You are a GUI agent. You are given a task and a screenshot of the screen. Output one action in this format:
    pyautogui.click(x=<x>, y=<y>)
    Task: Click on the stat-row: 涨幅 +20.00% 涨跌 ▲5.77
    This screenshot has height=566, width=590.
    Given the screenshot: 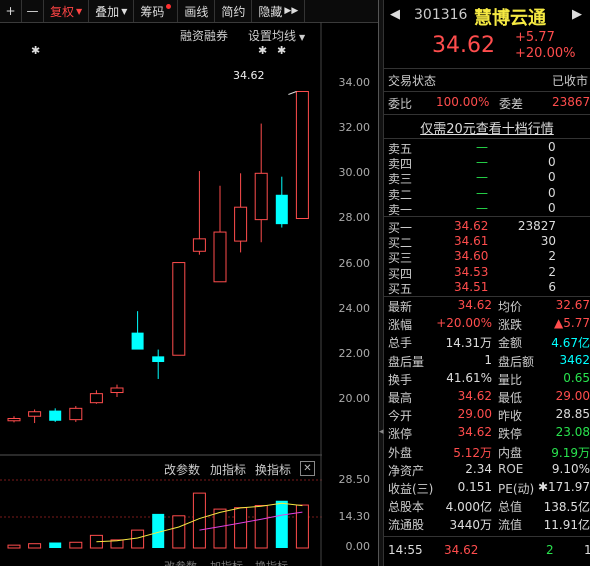 What is the action you would take?
    pyautogui.click(x=487, y=325)
    